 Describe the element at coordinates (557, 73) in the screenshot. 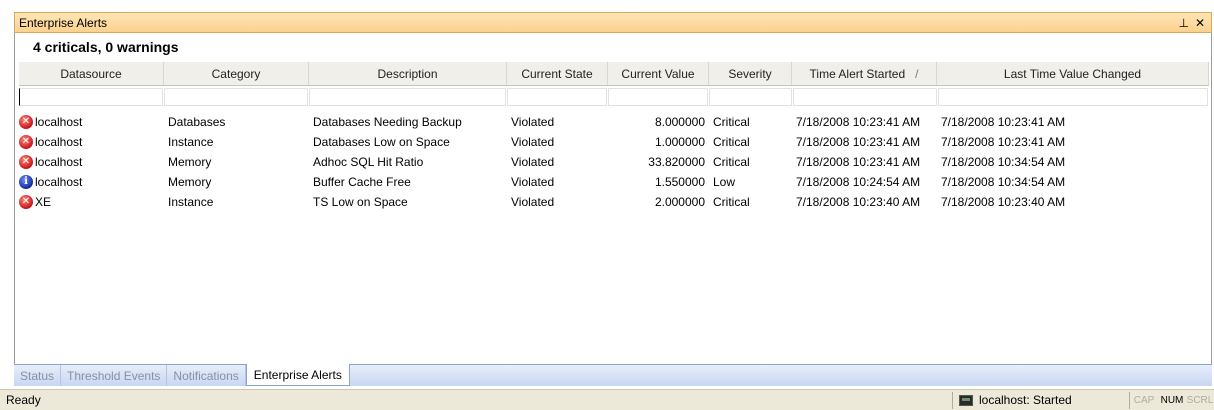

I see `column-header-current-state: Current State` at that location.